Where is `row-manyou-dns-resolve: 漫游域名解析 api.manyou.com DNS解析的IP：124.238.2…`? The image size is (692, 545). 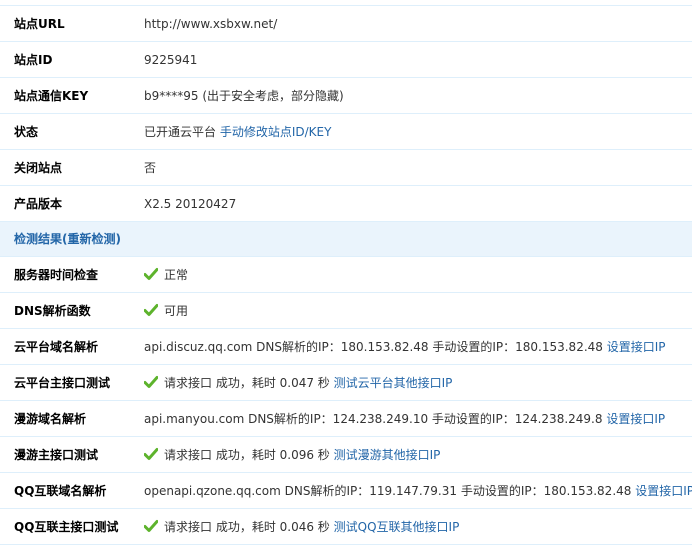
row-manyou-dns-resolve: 漫游域名解析 api.manyou.com DNS解析的IP：124.238.2… is located at coordinates (346, 419).